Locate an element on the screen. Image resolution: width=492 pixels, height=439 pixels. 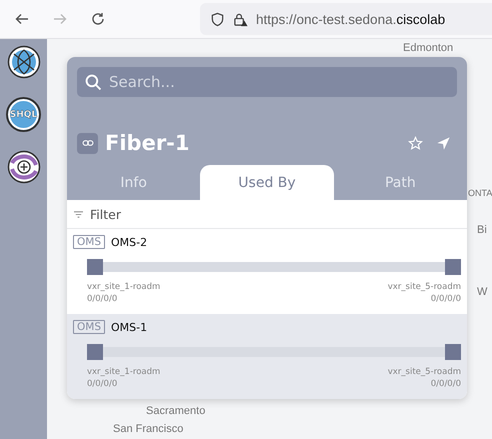
reload-icon is located at coordinates (98, 19).